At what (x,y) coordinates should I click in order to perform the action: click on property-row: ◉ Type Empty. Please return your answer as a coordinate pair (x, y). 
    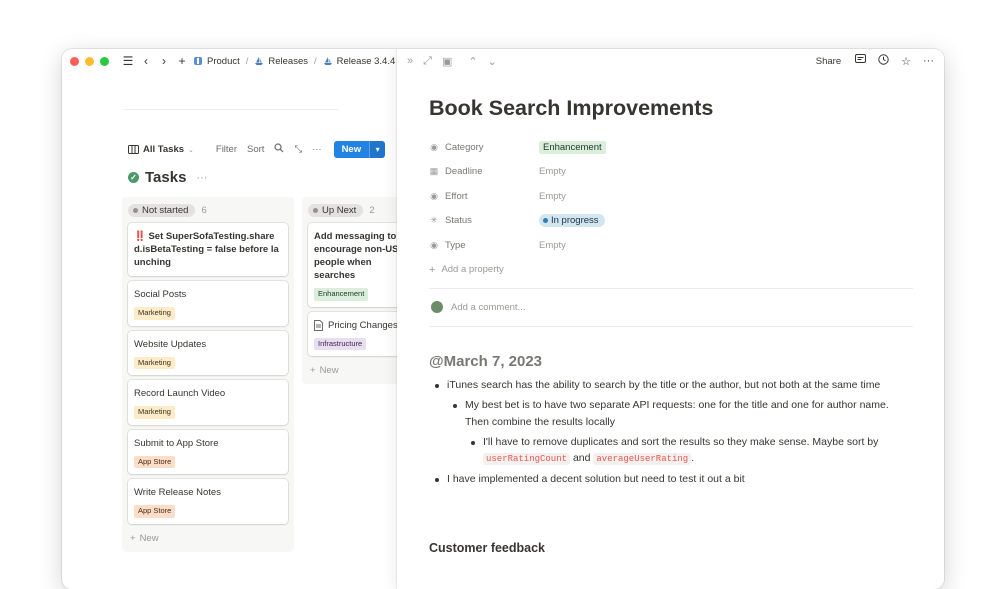
    Looking at the image, I should click on (671, 245).